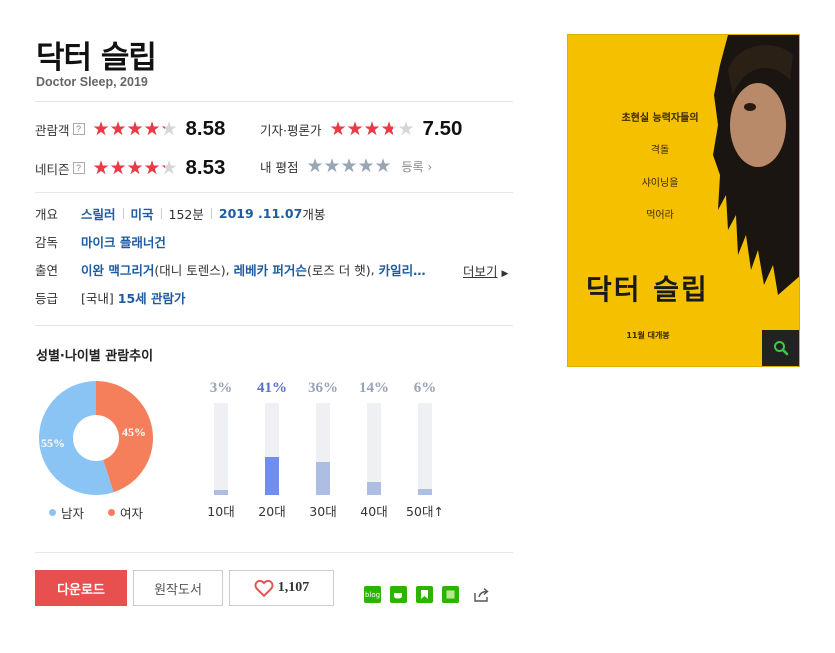  I want to click on cafe-icon, so click(398, 594).